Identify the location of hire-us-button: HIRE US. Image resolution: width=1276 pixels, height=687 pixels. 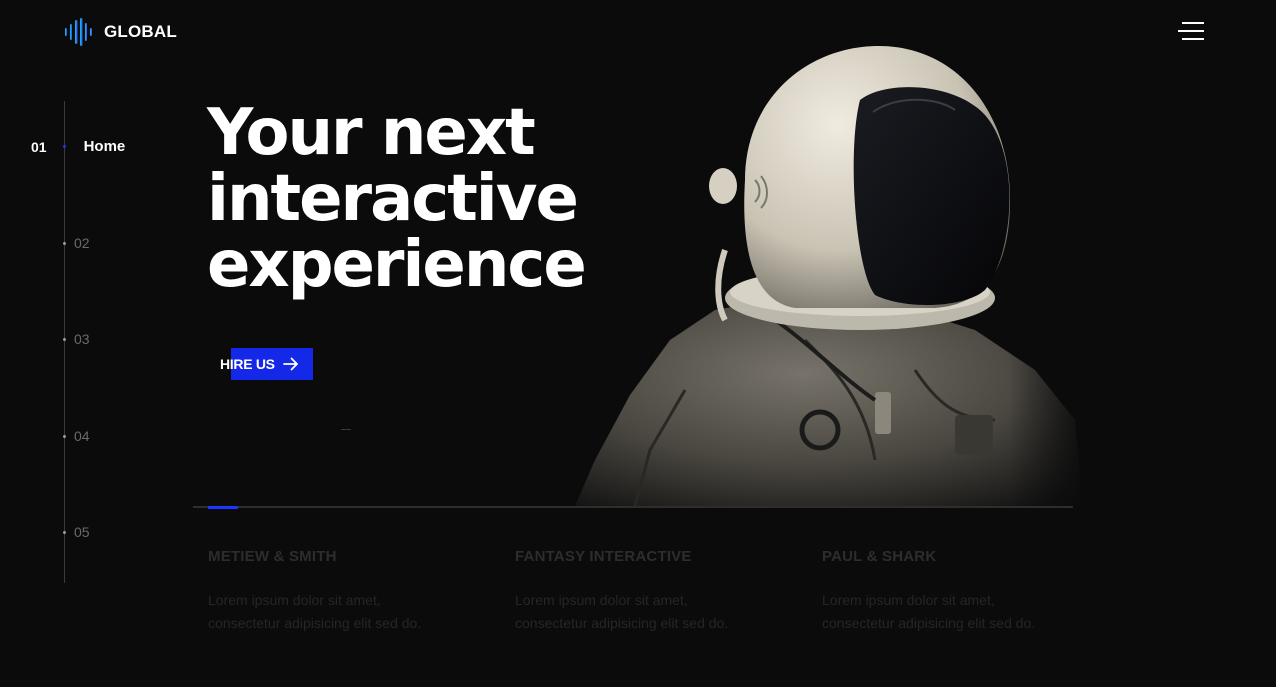
(266, 364).